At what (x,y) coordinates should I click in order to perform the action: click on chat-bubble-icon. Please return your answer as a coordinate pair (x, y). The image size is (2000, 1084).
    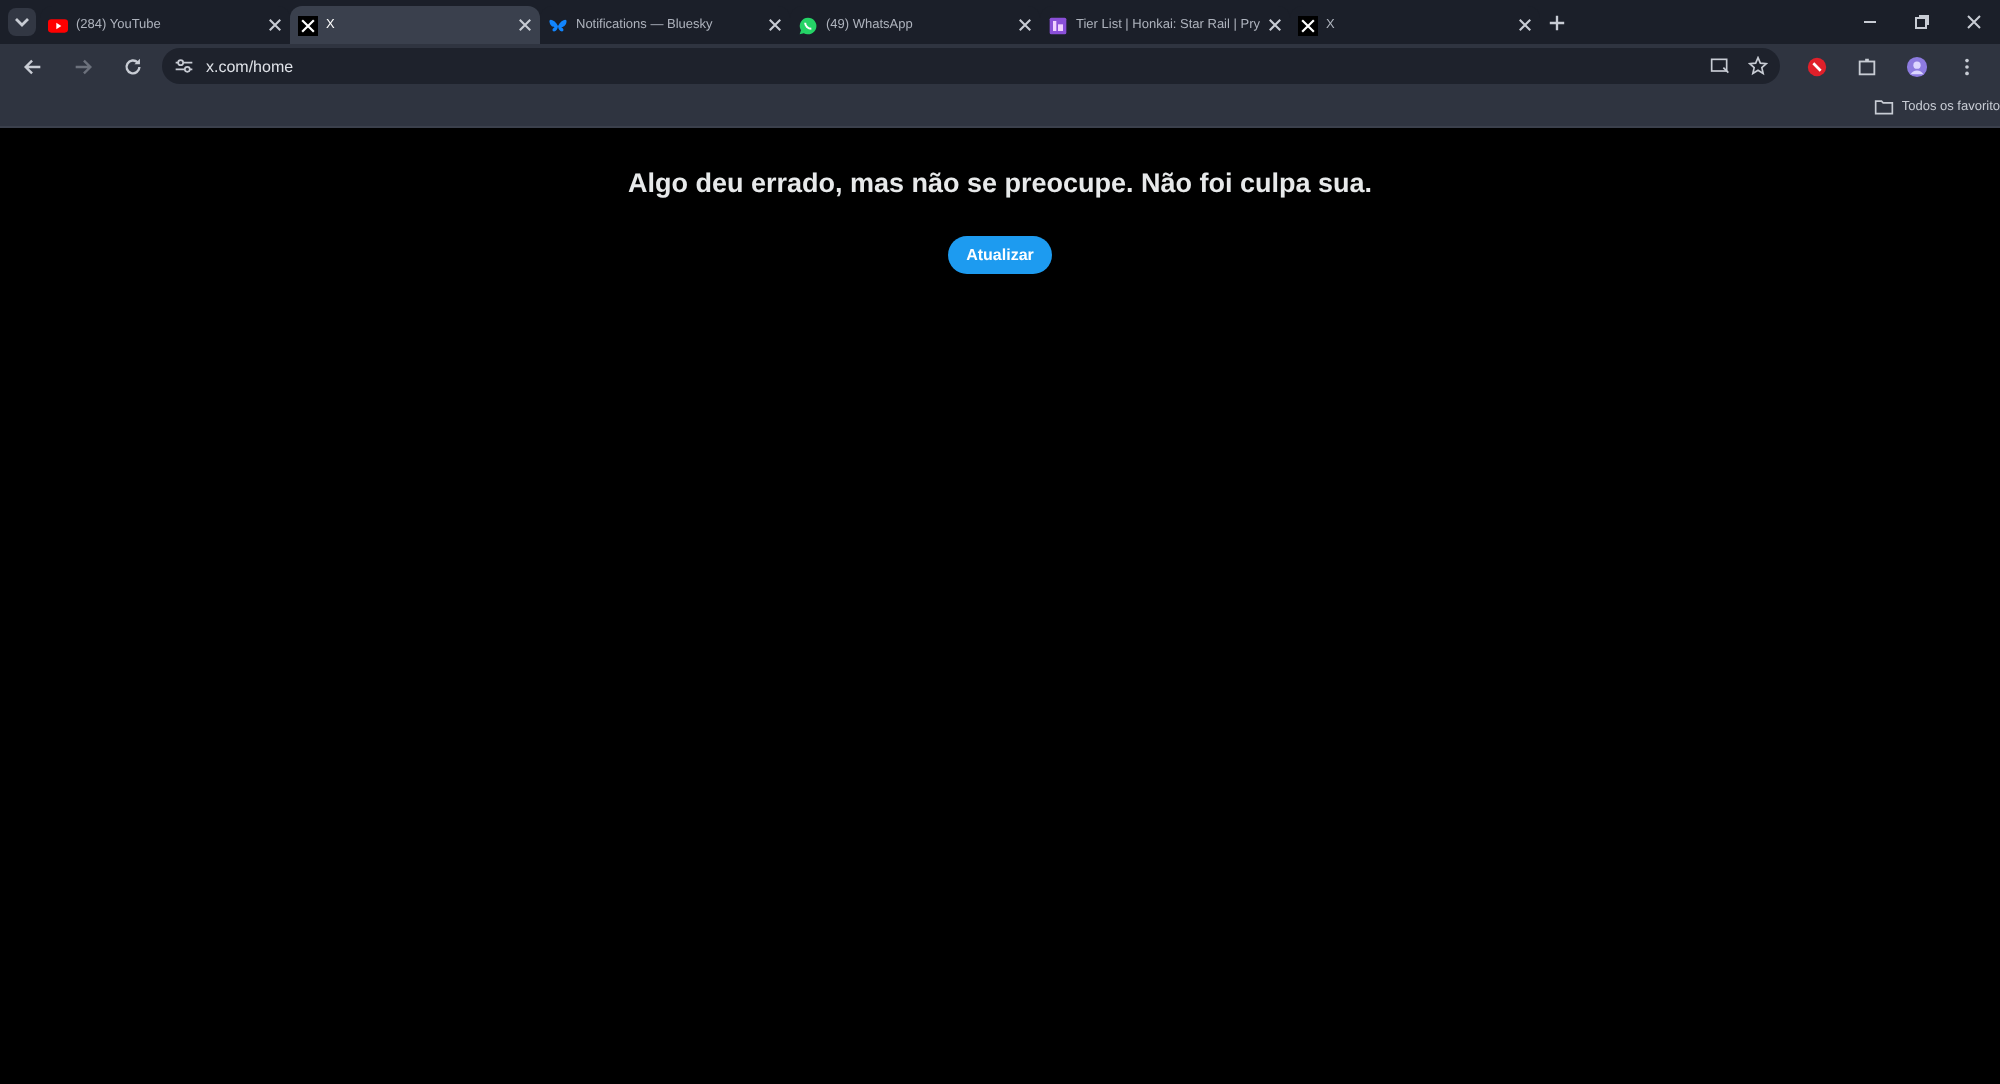
    Looking at the image, I should click on (808, 25).